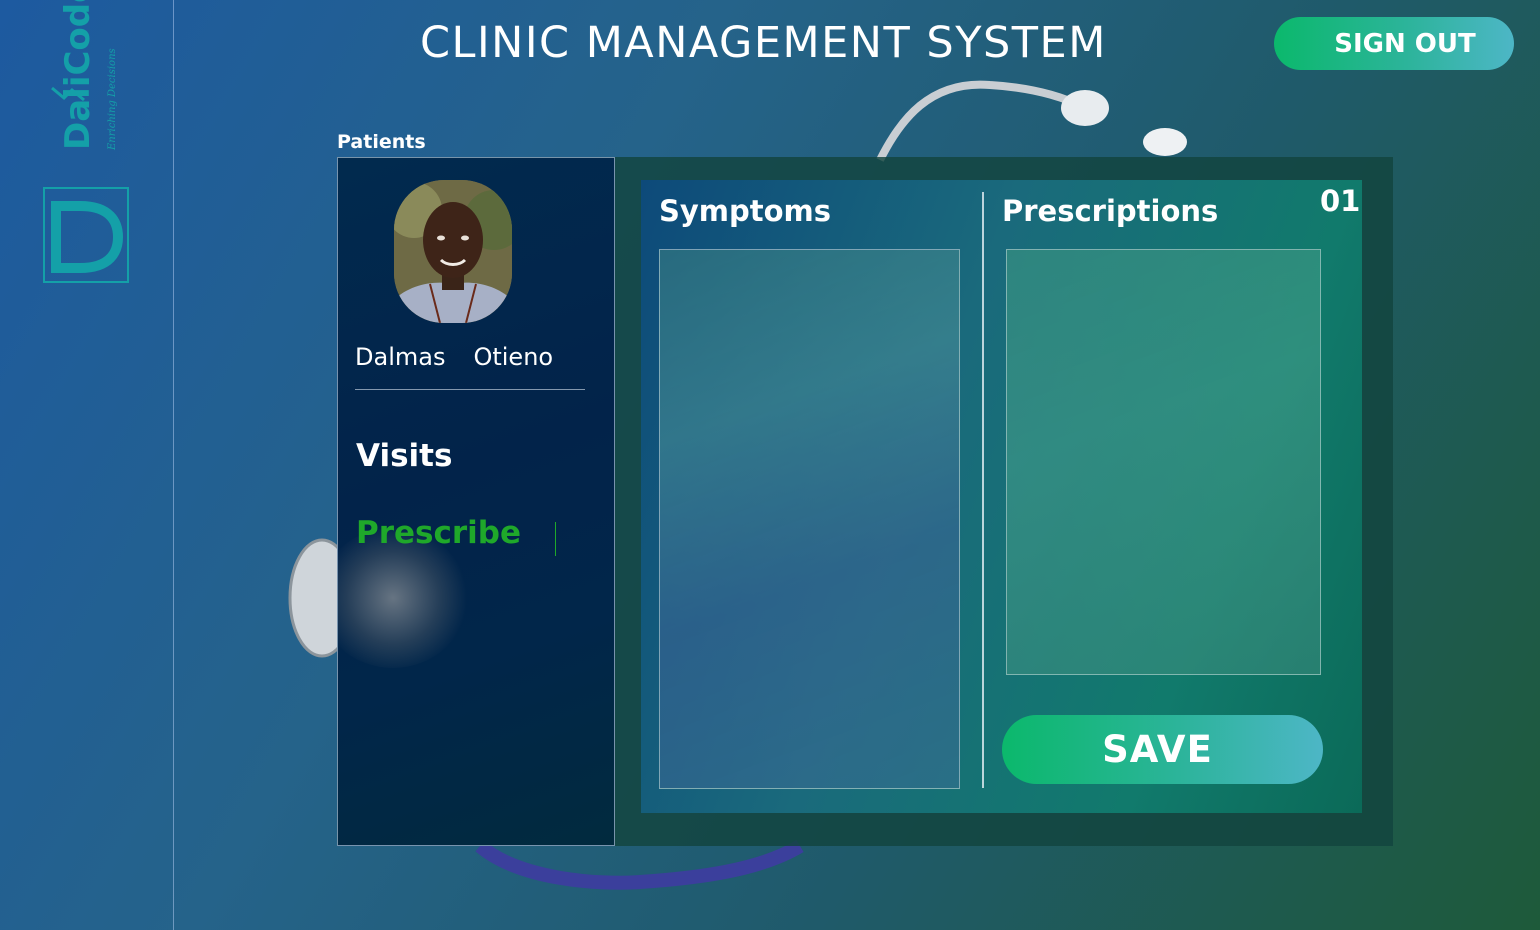 The width and height of the screenshot is (1540, 930). I want to click on sign-out-button: SIGN OUT, so click(1394, 43).